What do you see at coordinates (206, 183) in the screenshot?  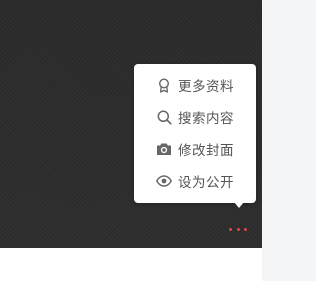 I see `menu-item-label: 设为公开` at bounding box center [206, 183].